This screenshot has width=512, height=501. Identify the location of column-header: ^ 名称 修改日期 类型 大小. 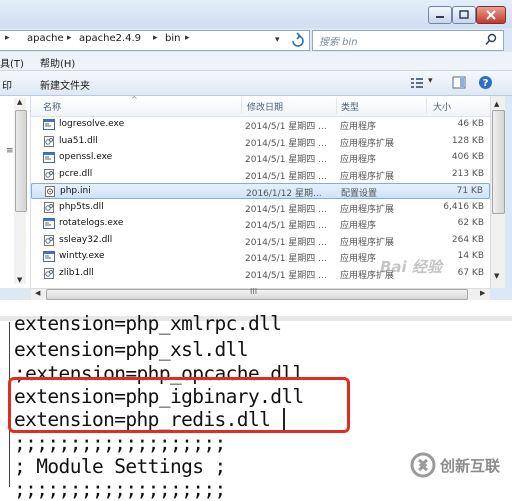
(260, 106).